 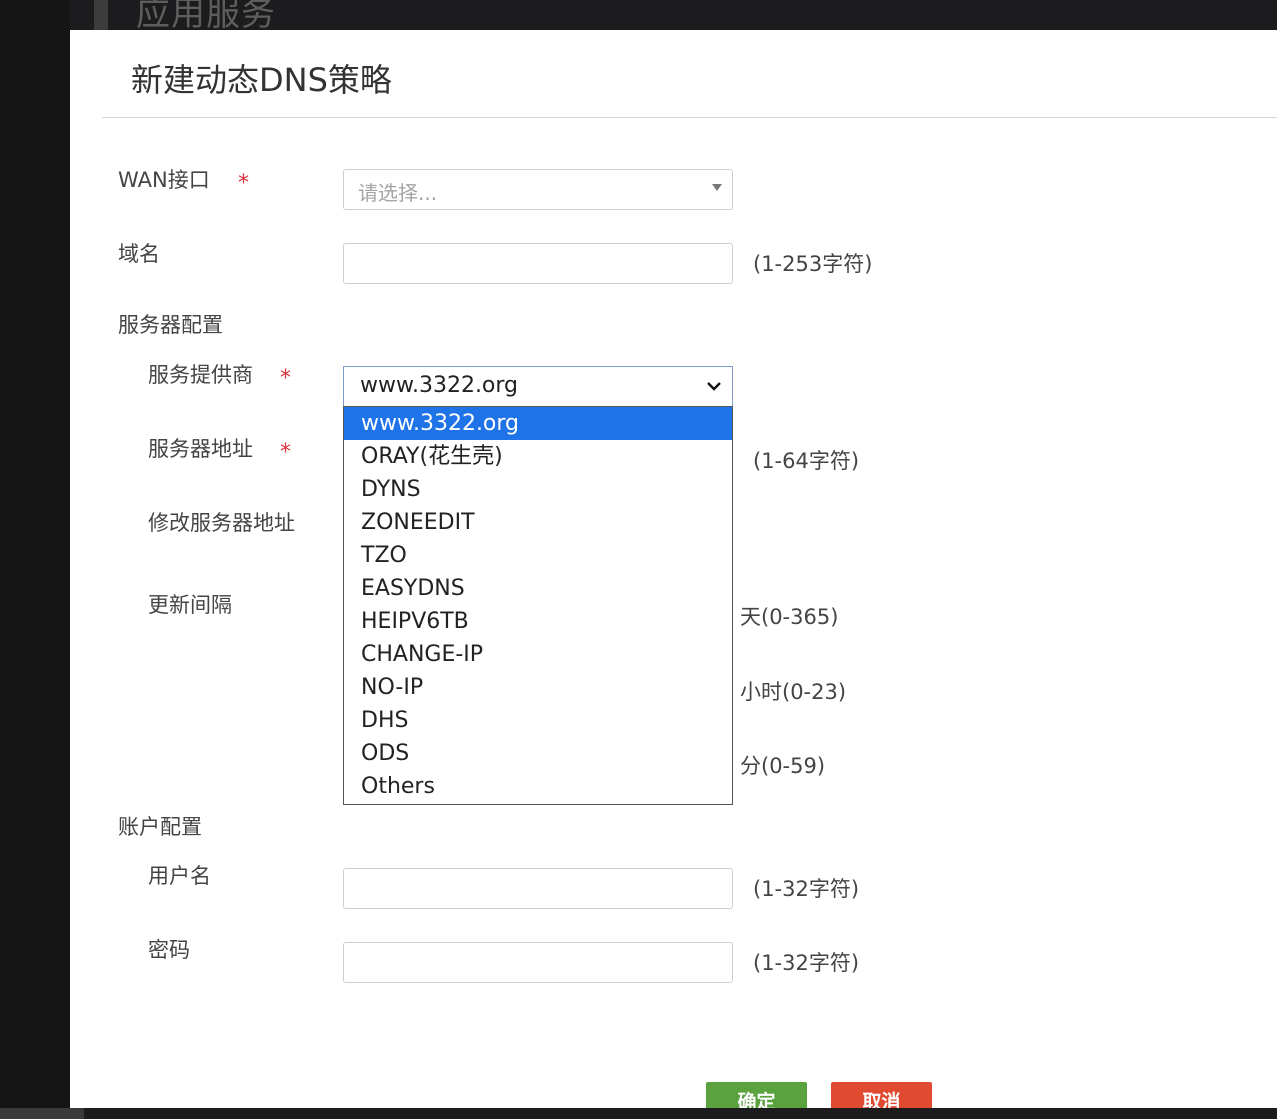 What do you see at coordinates (243, 183) in the screenshot?
I see `wan-required-mark: *` at bounding box center [243, 183].